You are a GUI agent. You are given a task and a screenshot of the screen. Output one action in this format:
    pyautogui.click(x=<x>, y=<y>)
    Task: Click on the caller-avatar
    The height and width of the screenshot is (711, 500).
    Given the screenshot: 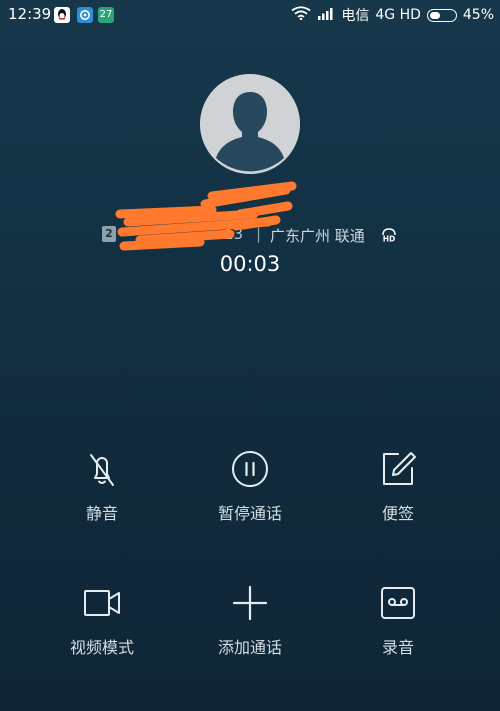 What is the action you would take?
    pyautogui.click(x=250, y=124)
    